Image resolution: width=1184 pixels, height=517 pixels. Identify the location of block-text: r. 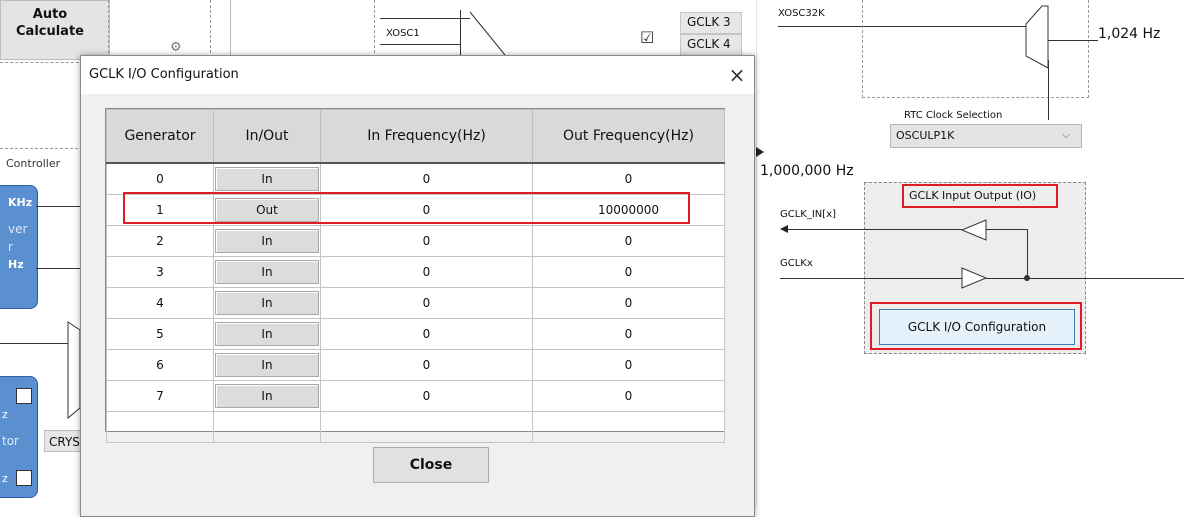
(10, 247).